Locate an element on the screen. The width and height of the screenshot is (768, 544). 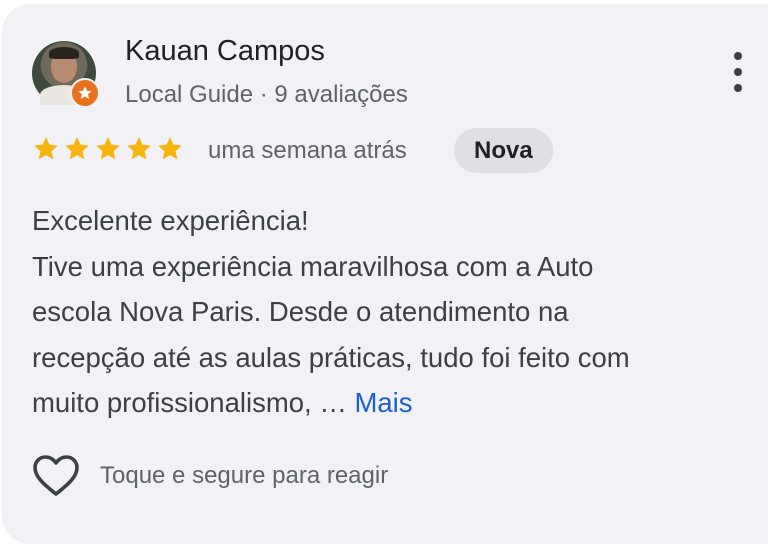
local-guide-star-icon is located at coordinates (85, 93).